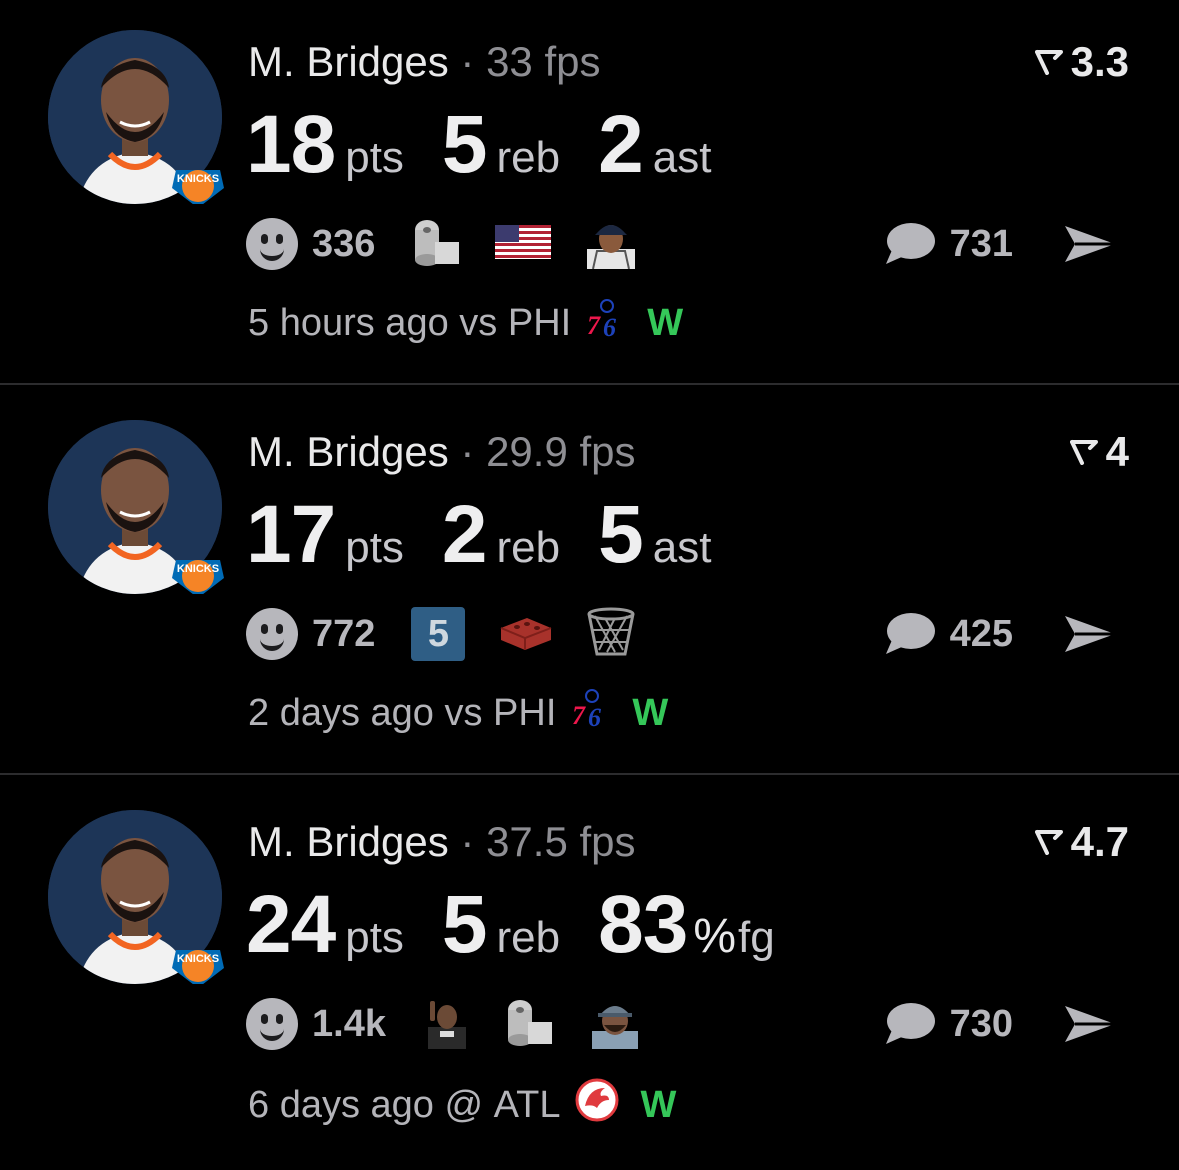 The width and height of the screenshot is (1179, 1170). I want to click on game-info: 2 days ago vs PHI 76 W, so click(458, 713).